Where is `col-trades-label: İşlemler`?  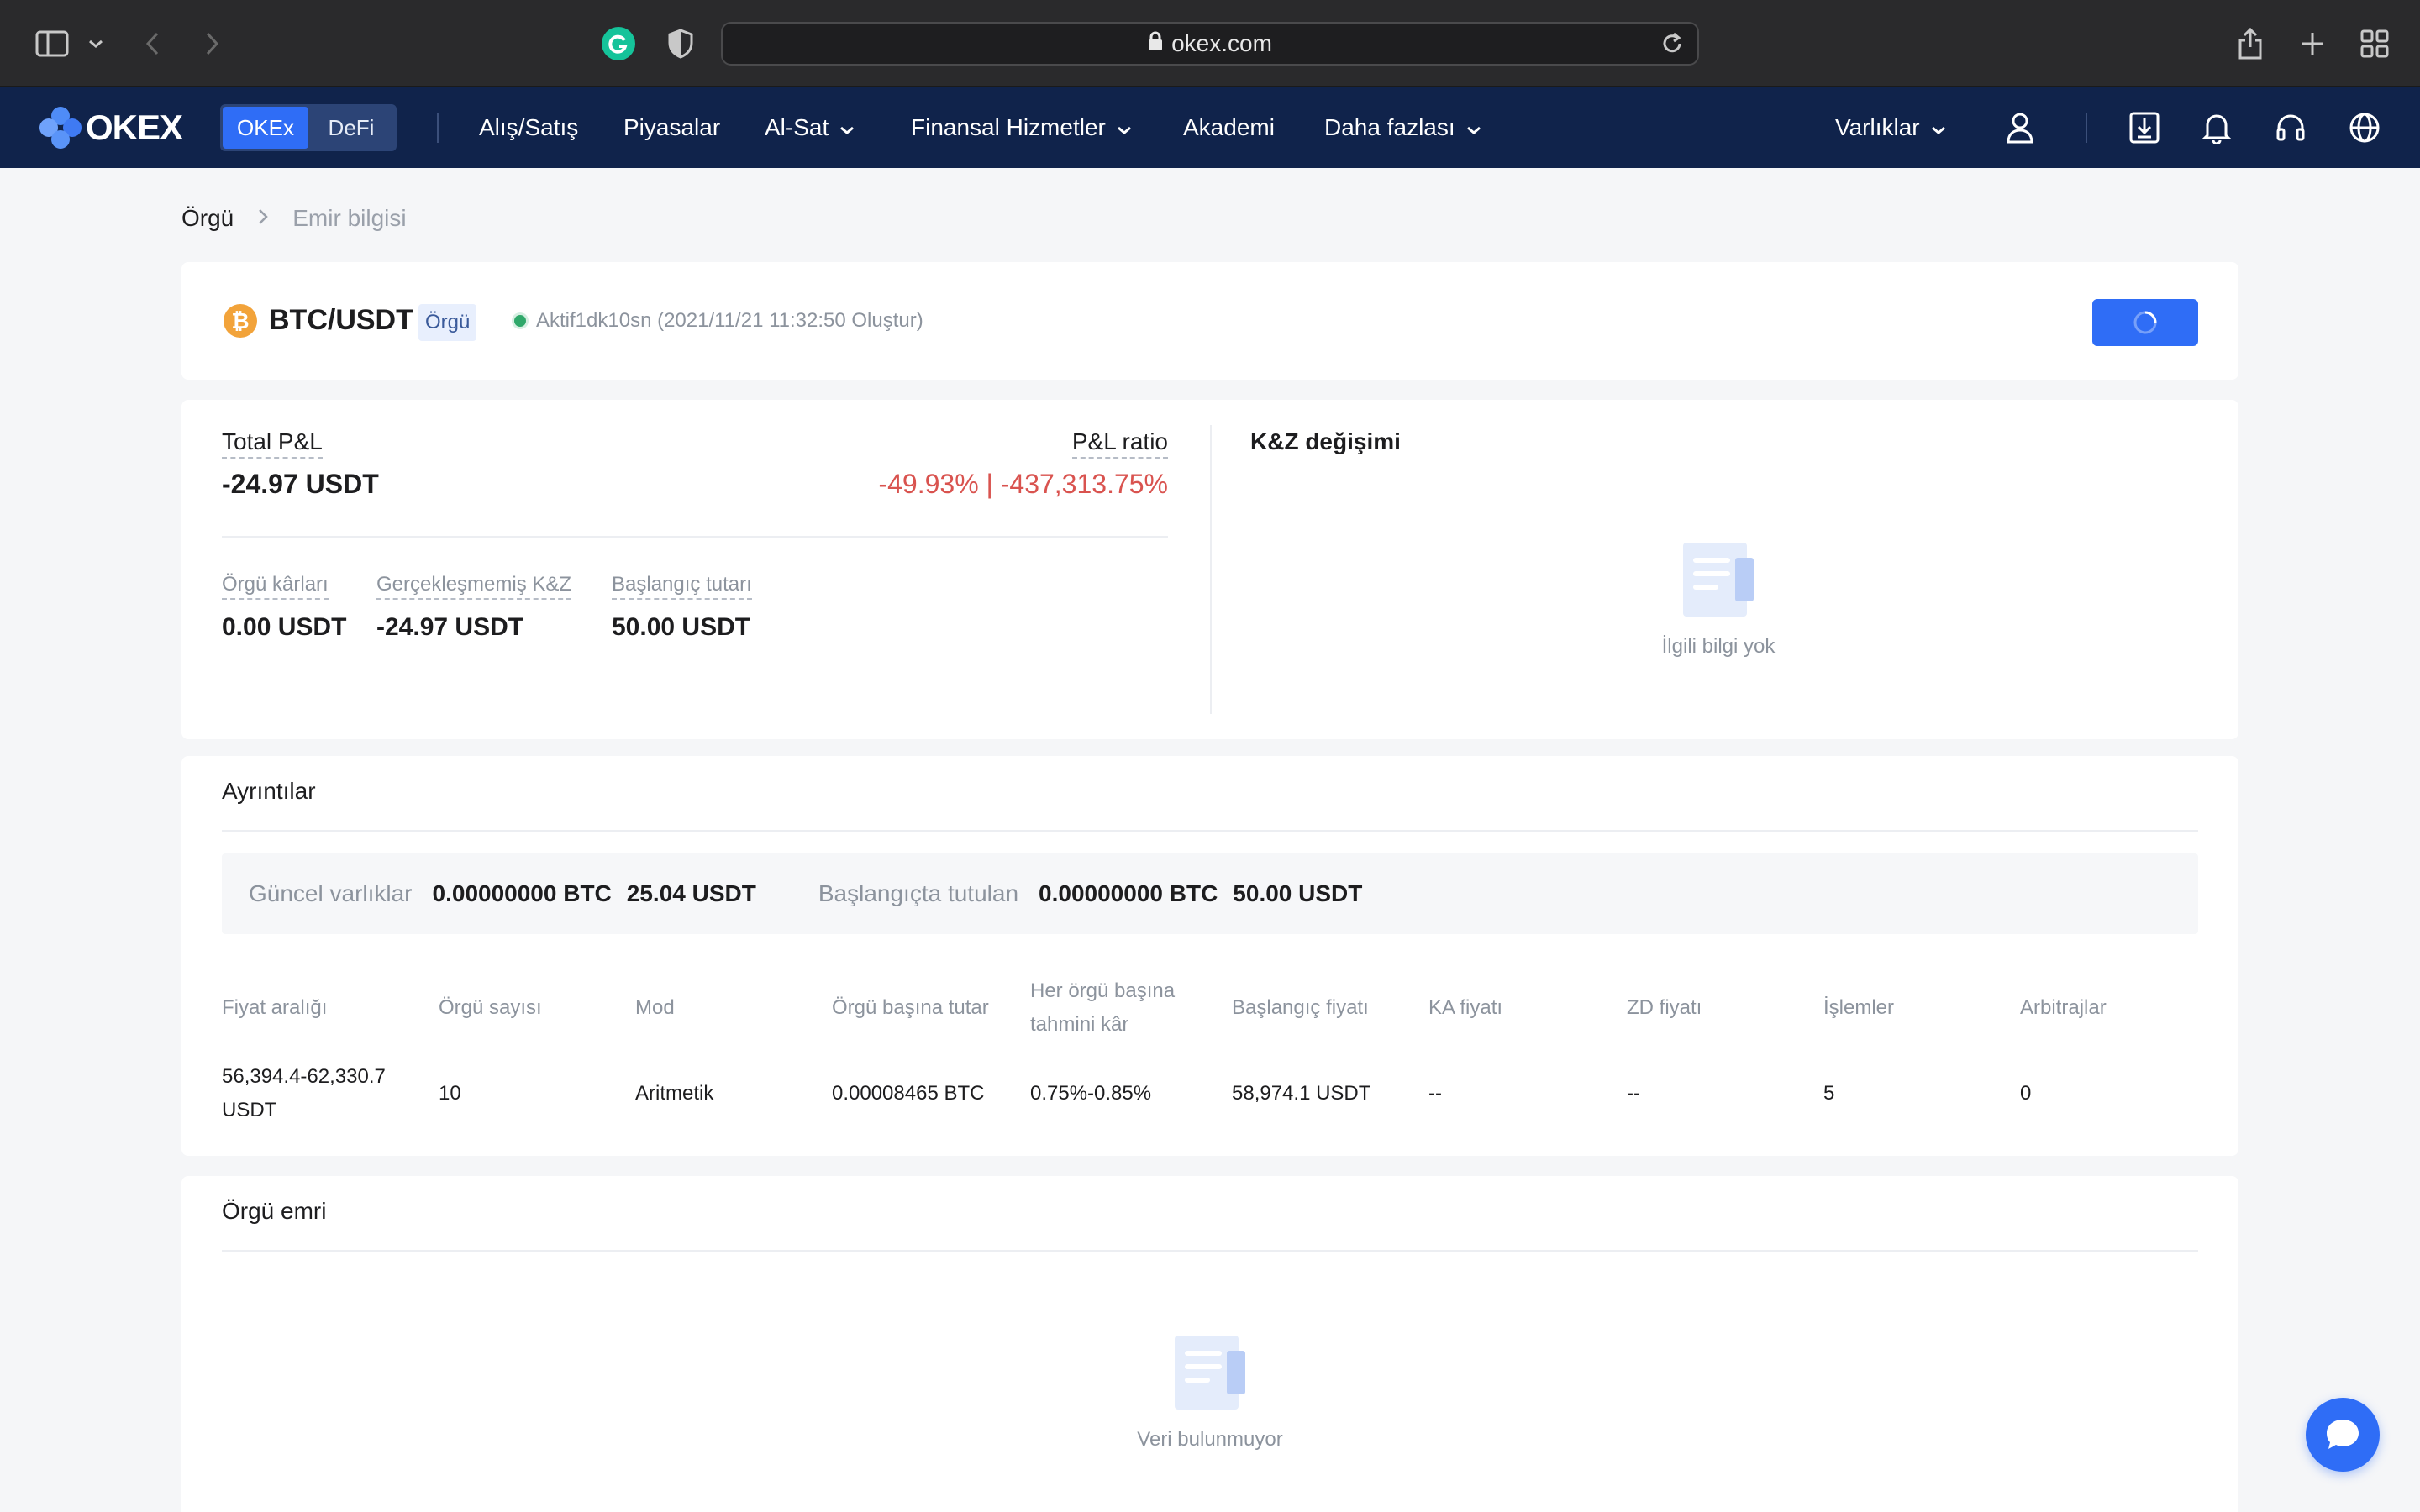
col-trades-label: İşlemler is located at coordinates (1859, 1007).